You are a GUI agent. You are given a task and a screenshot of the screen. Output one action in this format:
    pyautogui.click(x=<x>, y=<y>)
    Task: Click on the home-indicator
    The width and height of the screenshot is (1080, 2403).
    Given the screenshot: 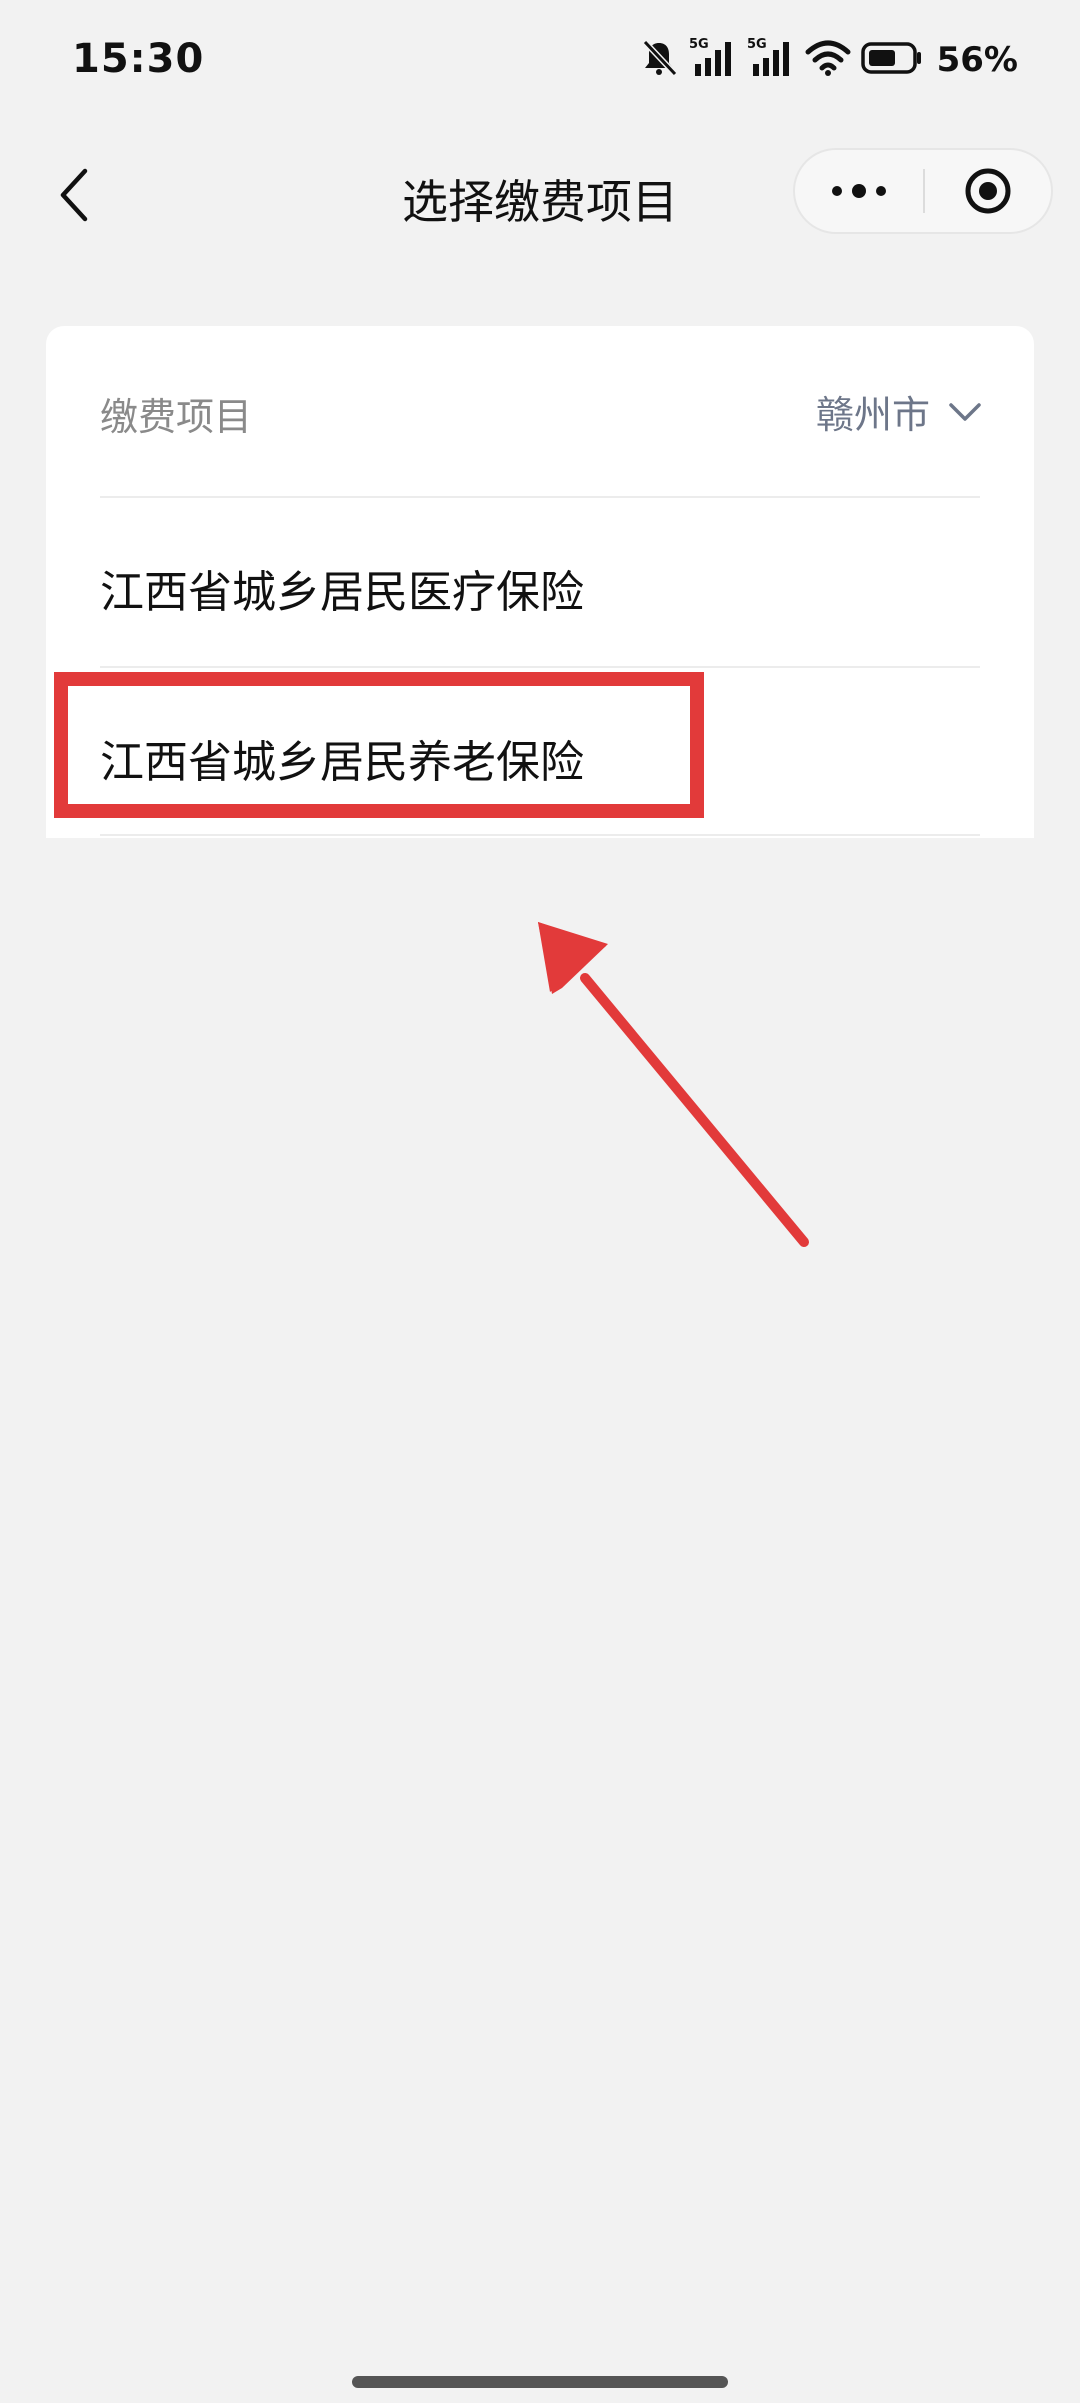 What is the action you would take?
    pyautogui.click(x=540, y=2382)
    